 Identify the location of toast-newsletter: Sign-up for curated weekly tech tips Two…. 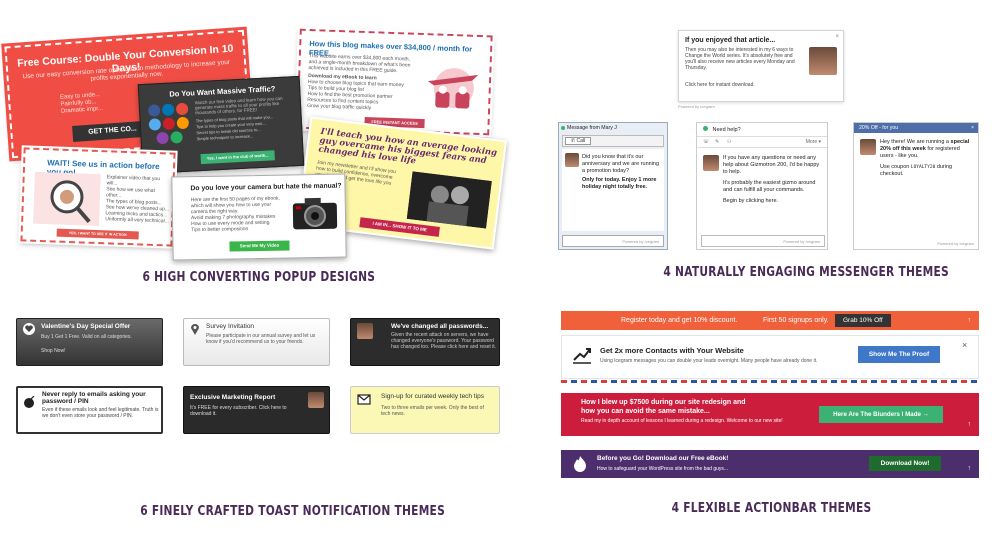
(425, 410).